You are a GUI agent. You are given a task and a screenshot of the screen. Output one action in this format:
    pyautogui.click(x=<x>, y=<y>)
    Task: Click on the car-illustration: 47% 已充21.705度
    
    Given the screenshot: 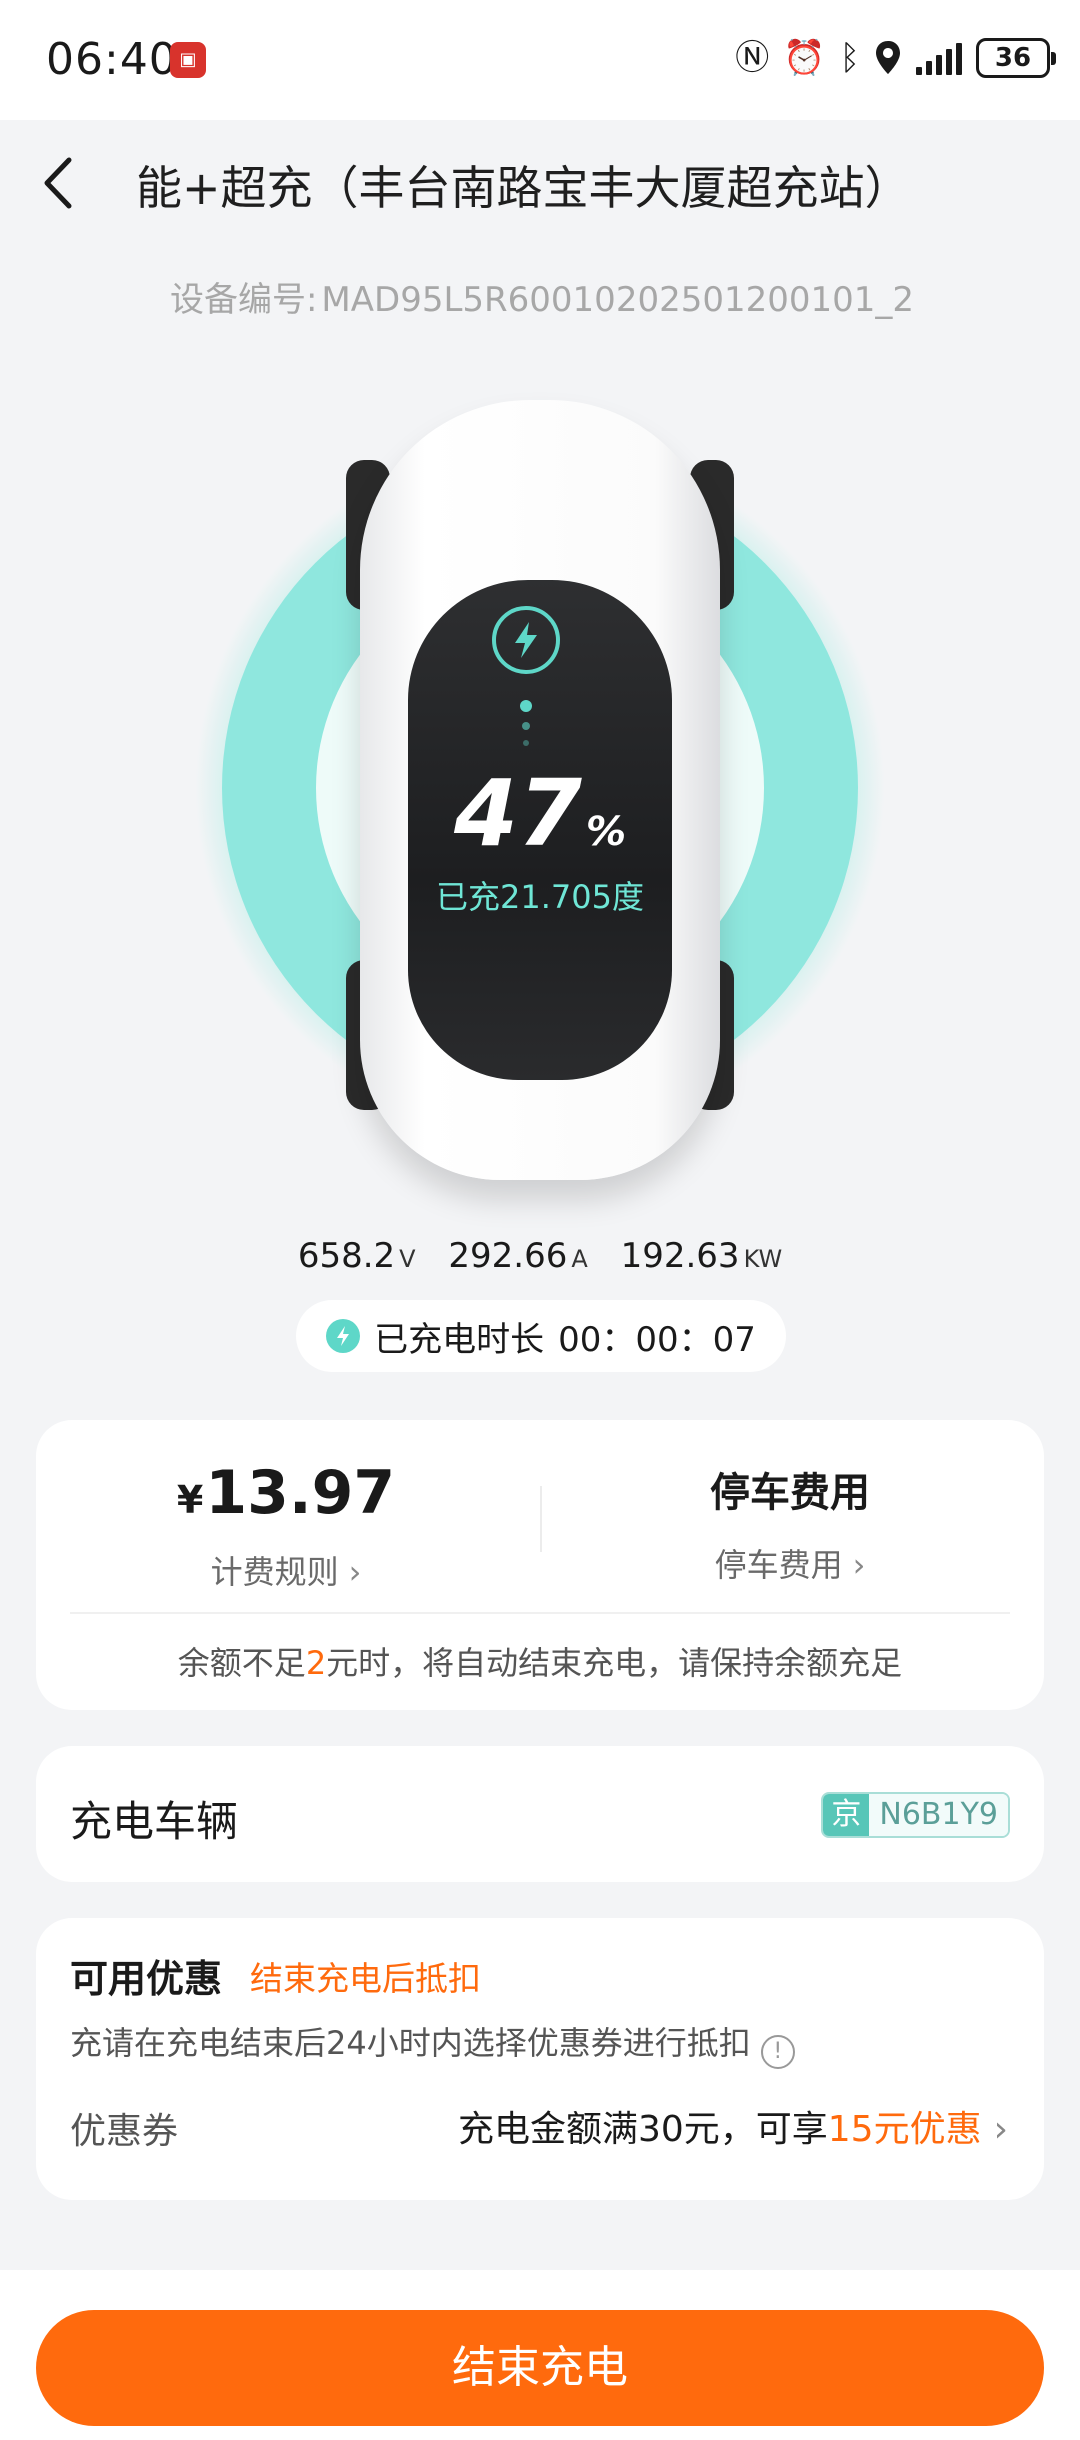 What is the action you would take?
    pyautogui.click(x=540, y=790)
    